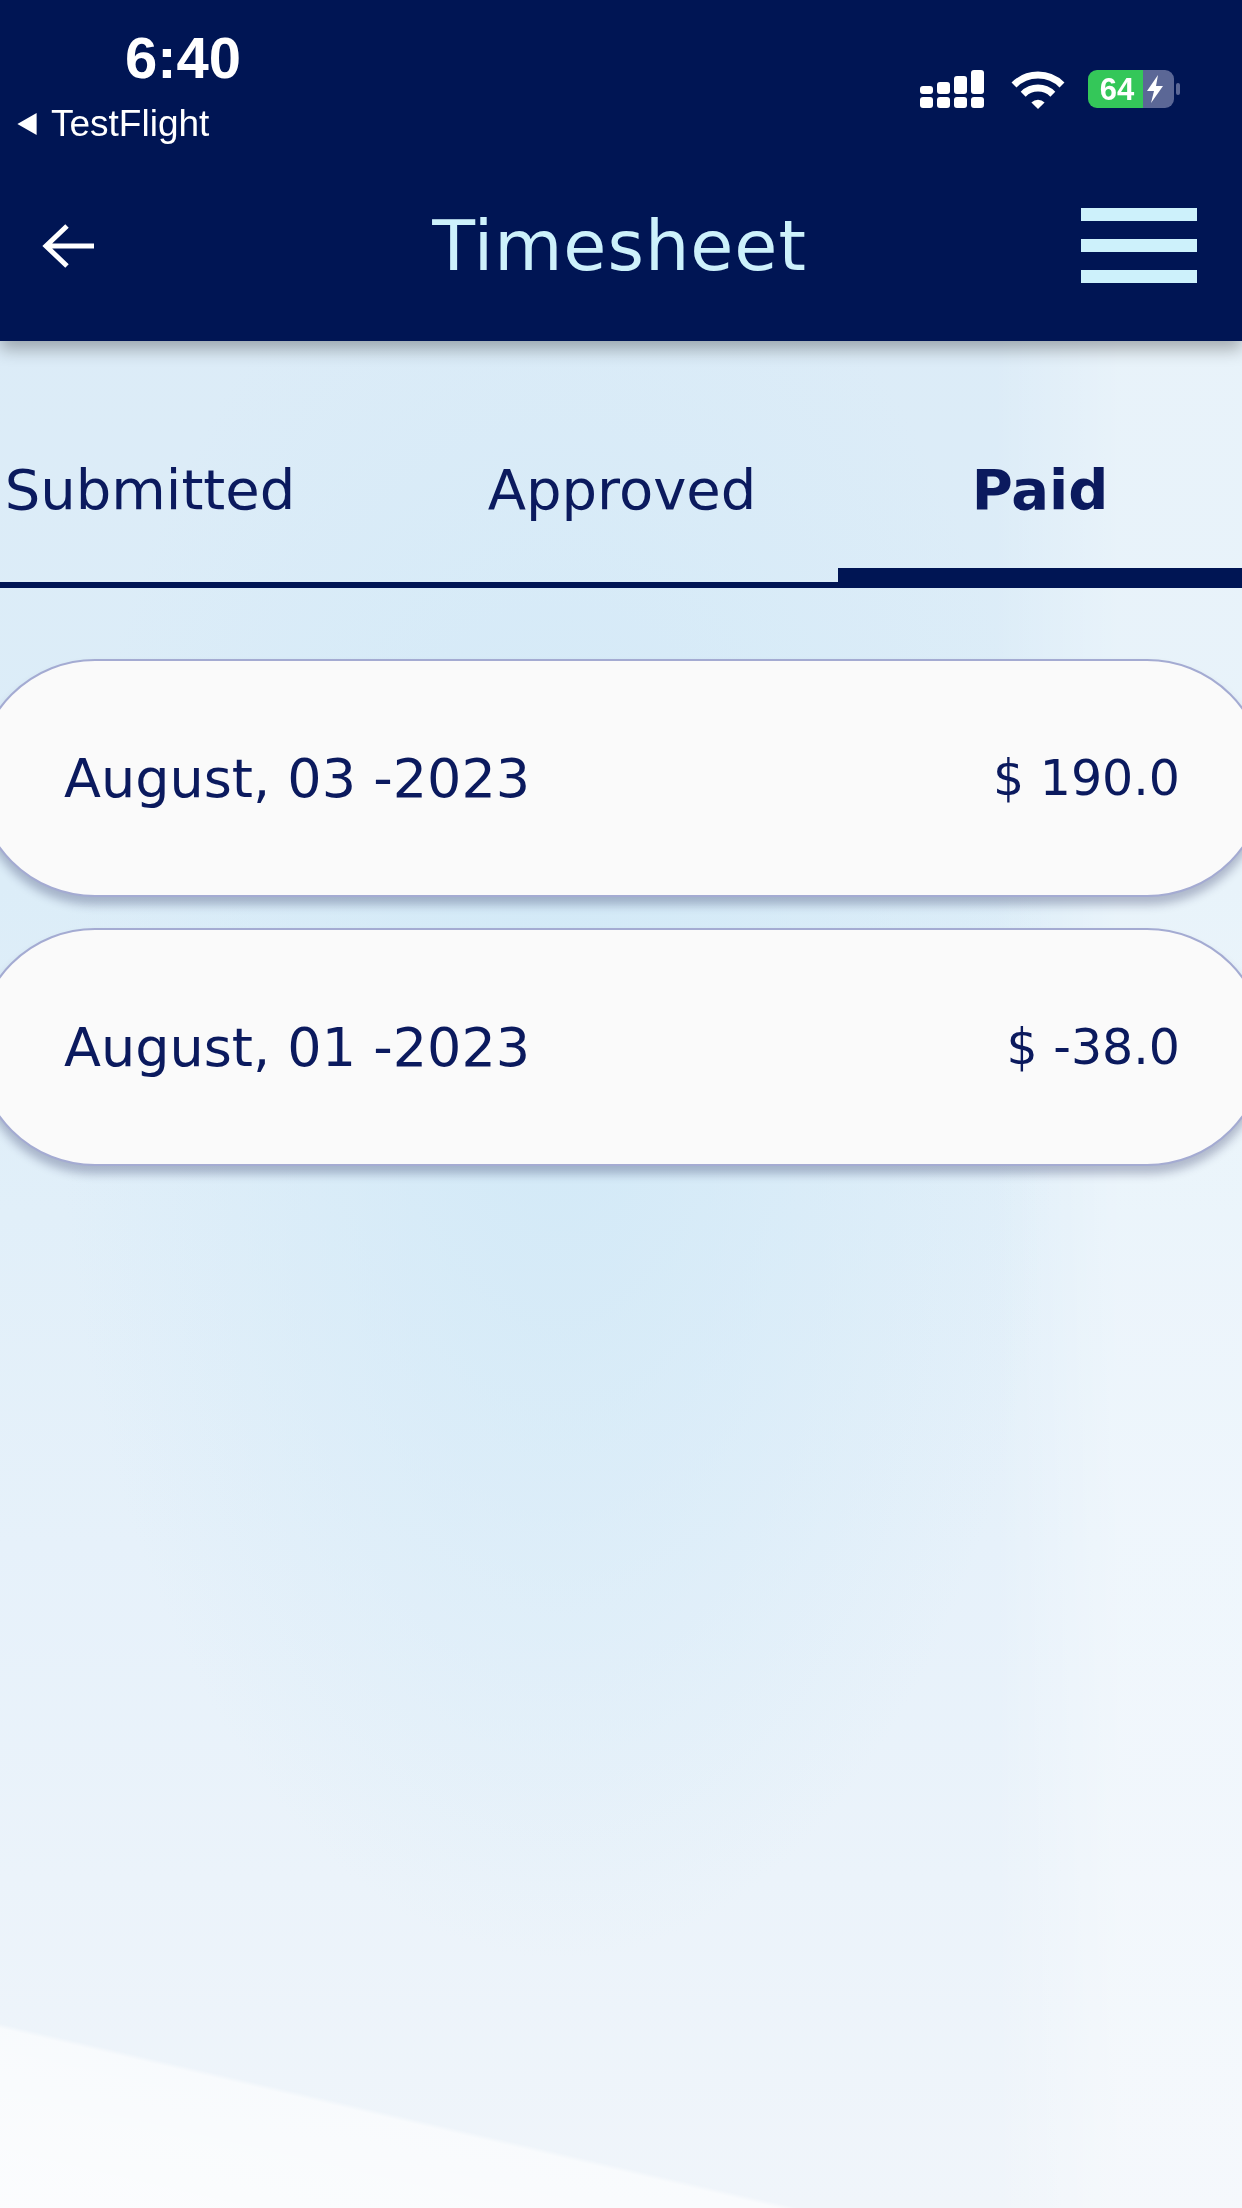  I want to click on tab: Submitted, so click(150, 461).